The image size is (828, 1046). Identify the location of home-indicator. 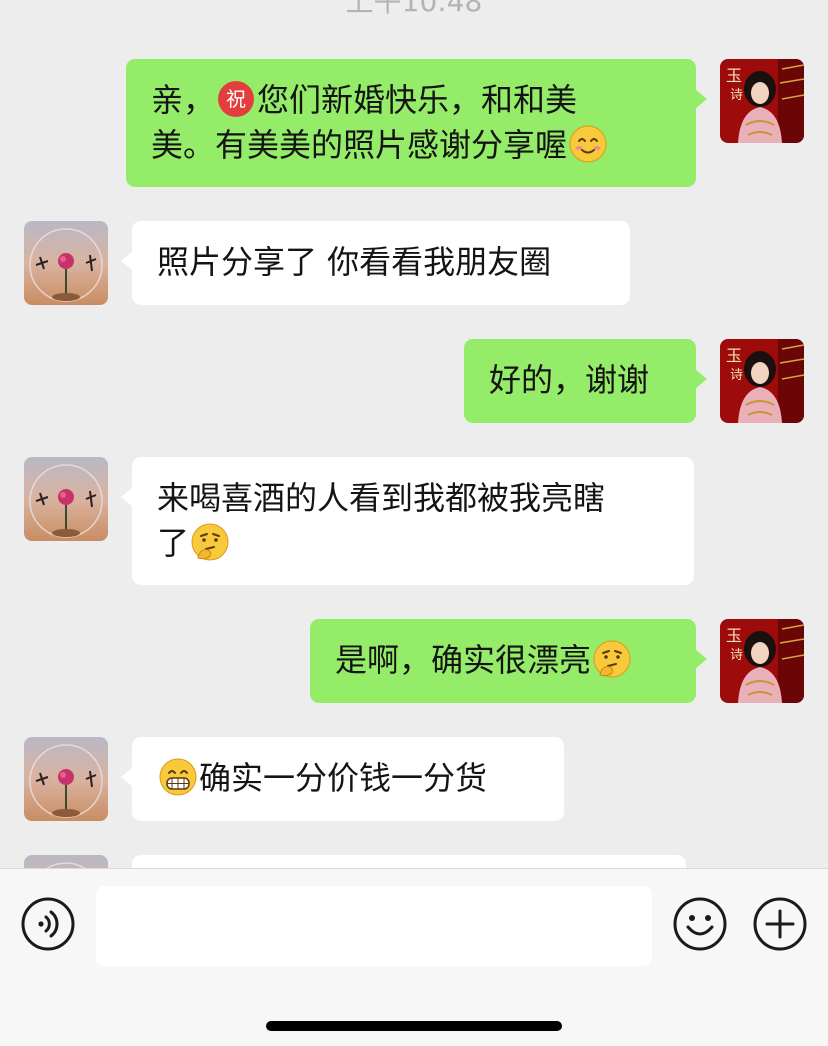
(414, 1026).